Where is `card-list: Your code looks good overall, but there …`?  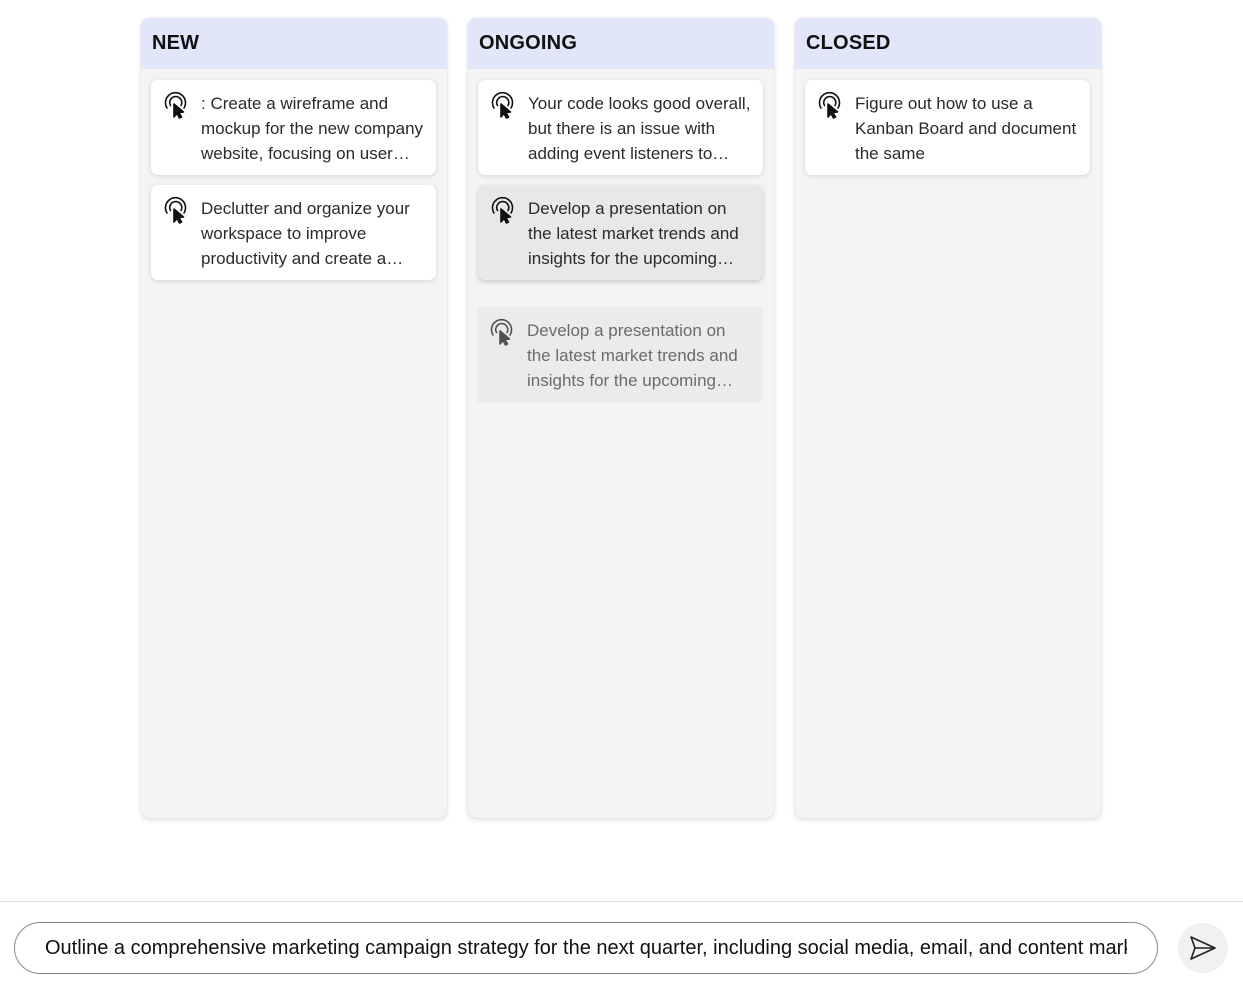
card-list: Your code looks good overall, but there … is located at coordinates (621, 246).